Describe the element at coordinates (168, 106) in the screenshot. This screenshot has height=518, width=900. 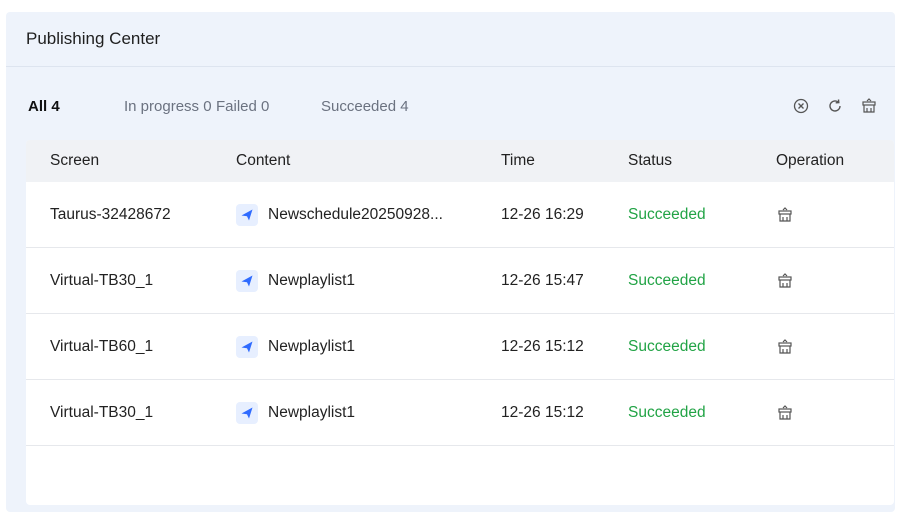
I see `filter-in-progress: In progress 0` at that location.